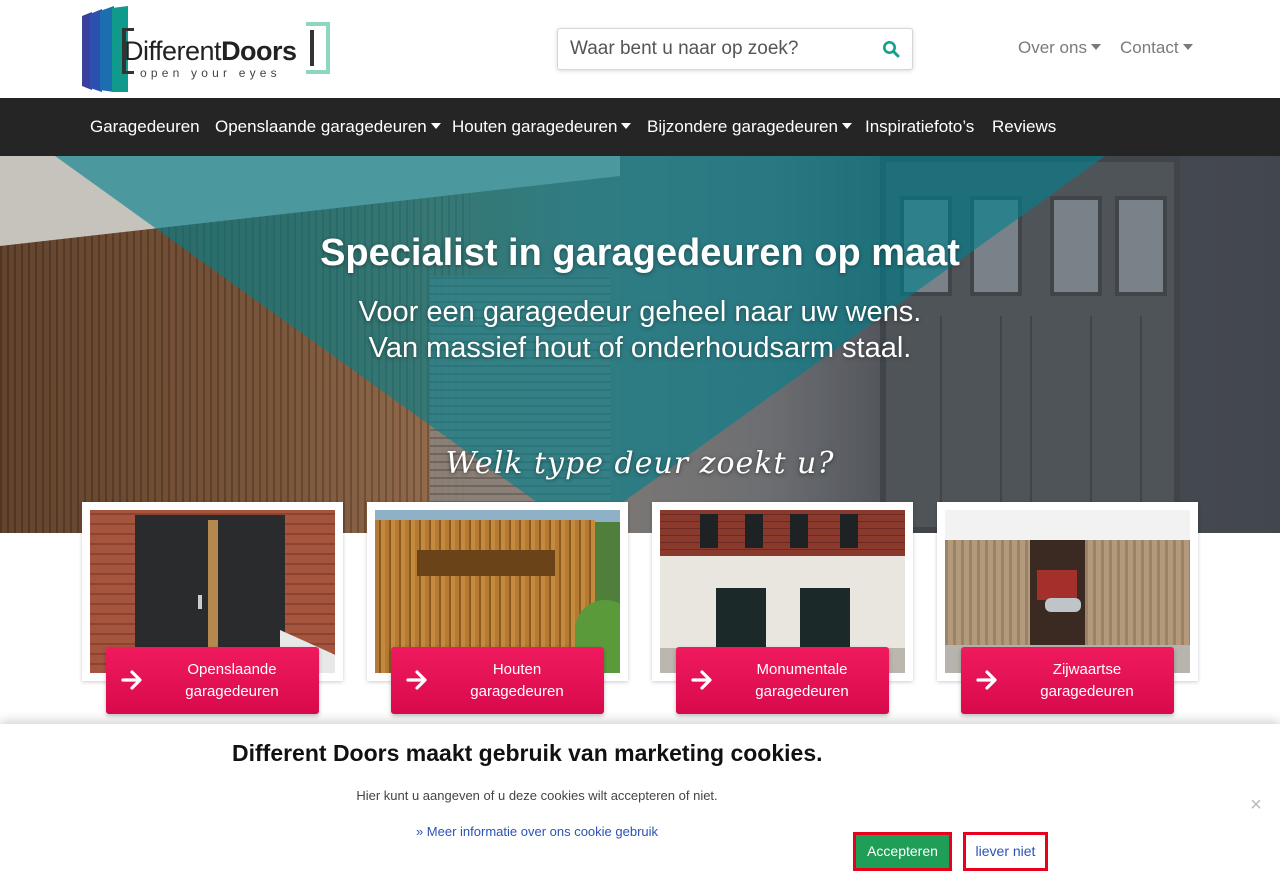 Image resolution: width=1280 pixels, height=887 pixels. Describe the element at coordinates (919, 127) in the screenshot. I see `nav-item-inspiratiefotos: Inspiratiefoto’s` at that location.